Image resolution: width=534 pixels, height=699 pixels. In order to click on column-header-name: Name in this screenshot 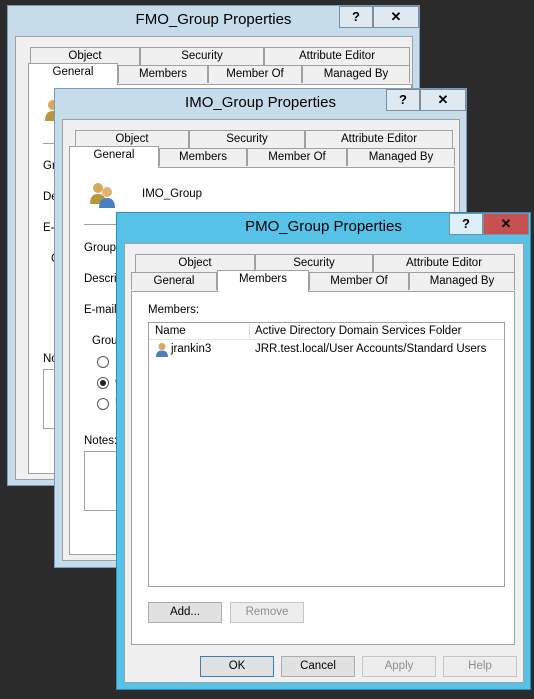, I will do `click(199, 331)`.